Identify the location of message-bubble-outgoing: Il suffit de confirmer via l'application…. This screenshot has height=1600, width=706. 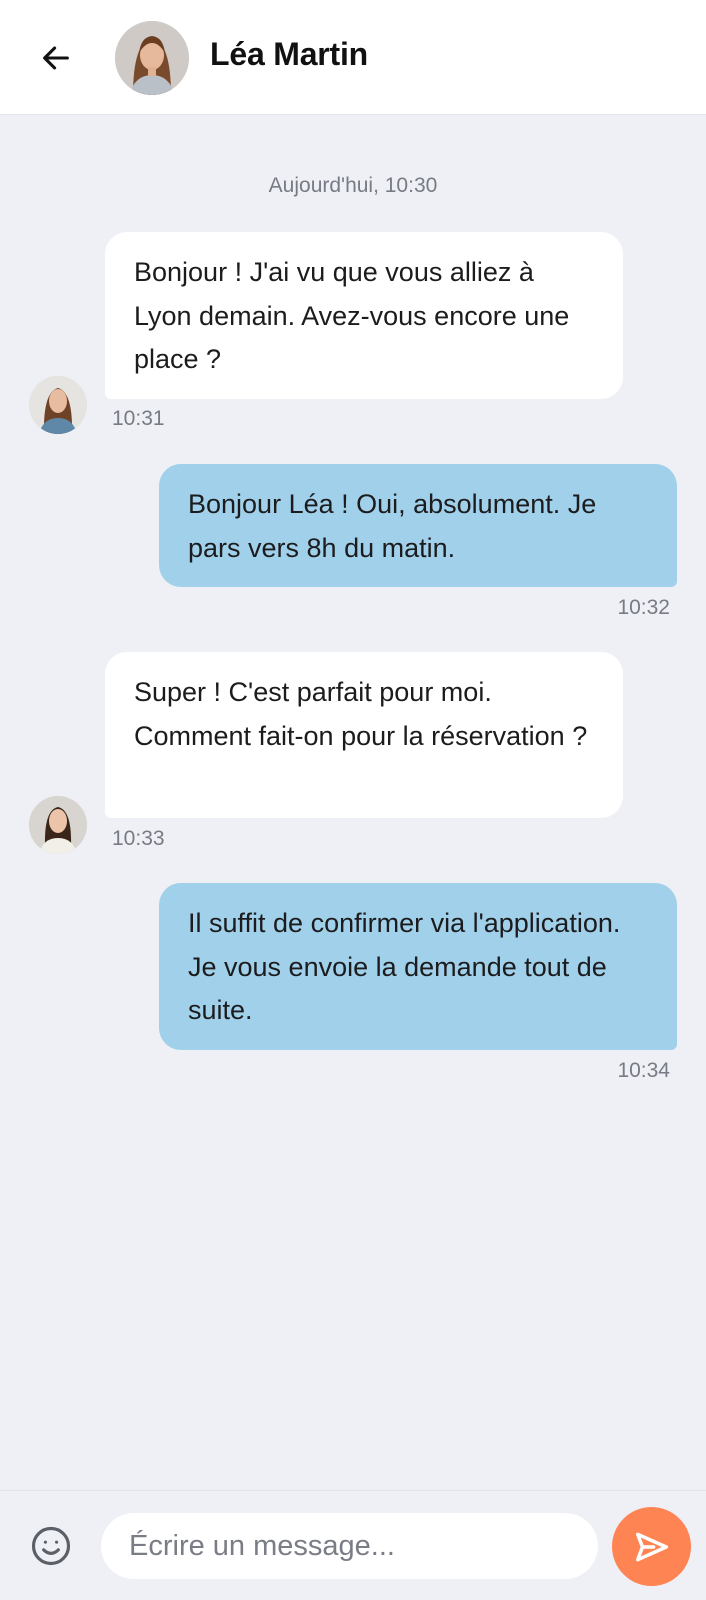
(418, 966).